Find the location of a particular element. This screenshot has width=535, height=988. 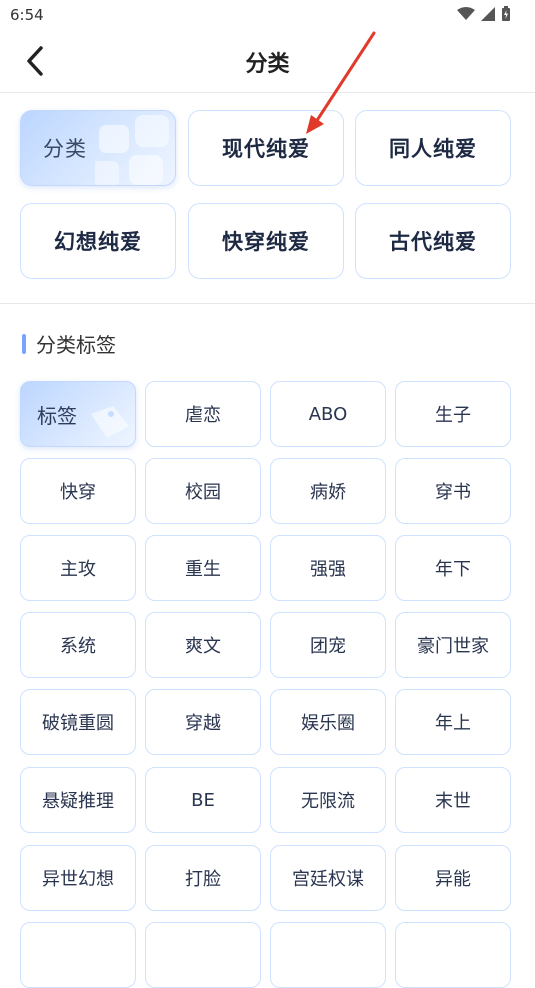

tag-label: 系统 is located at coordinates (78, 646).